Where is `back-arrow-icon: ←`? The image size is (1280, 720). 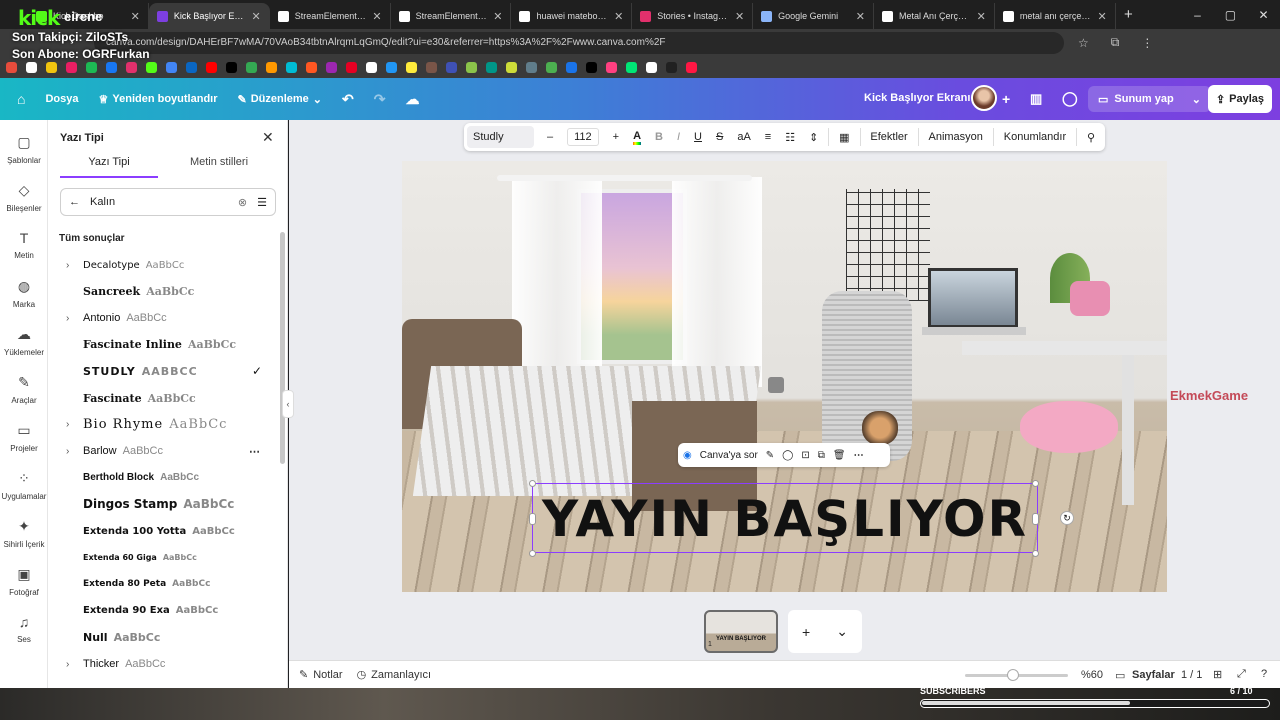
back-arrow-icon: ← is located at coordinates (74, 202).